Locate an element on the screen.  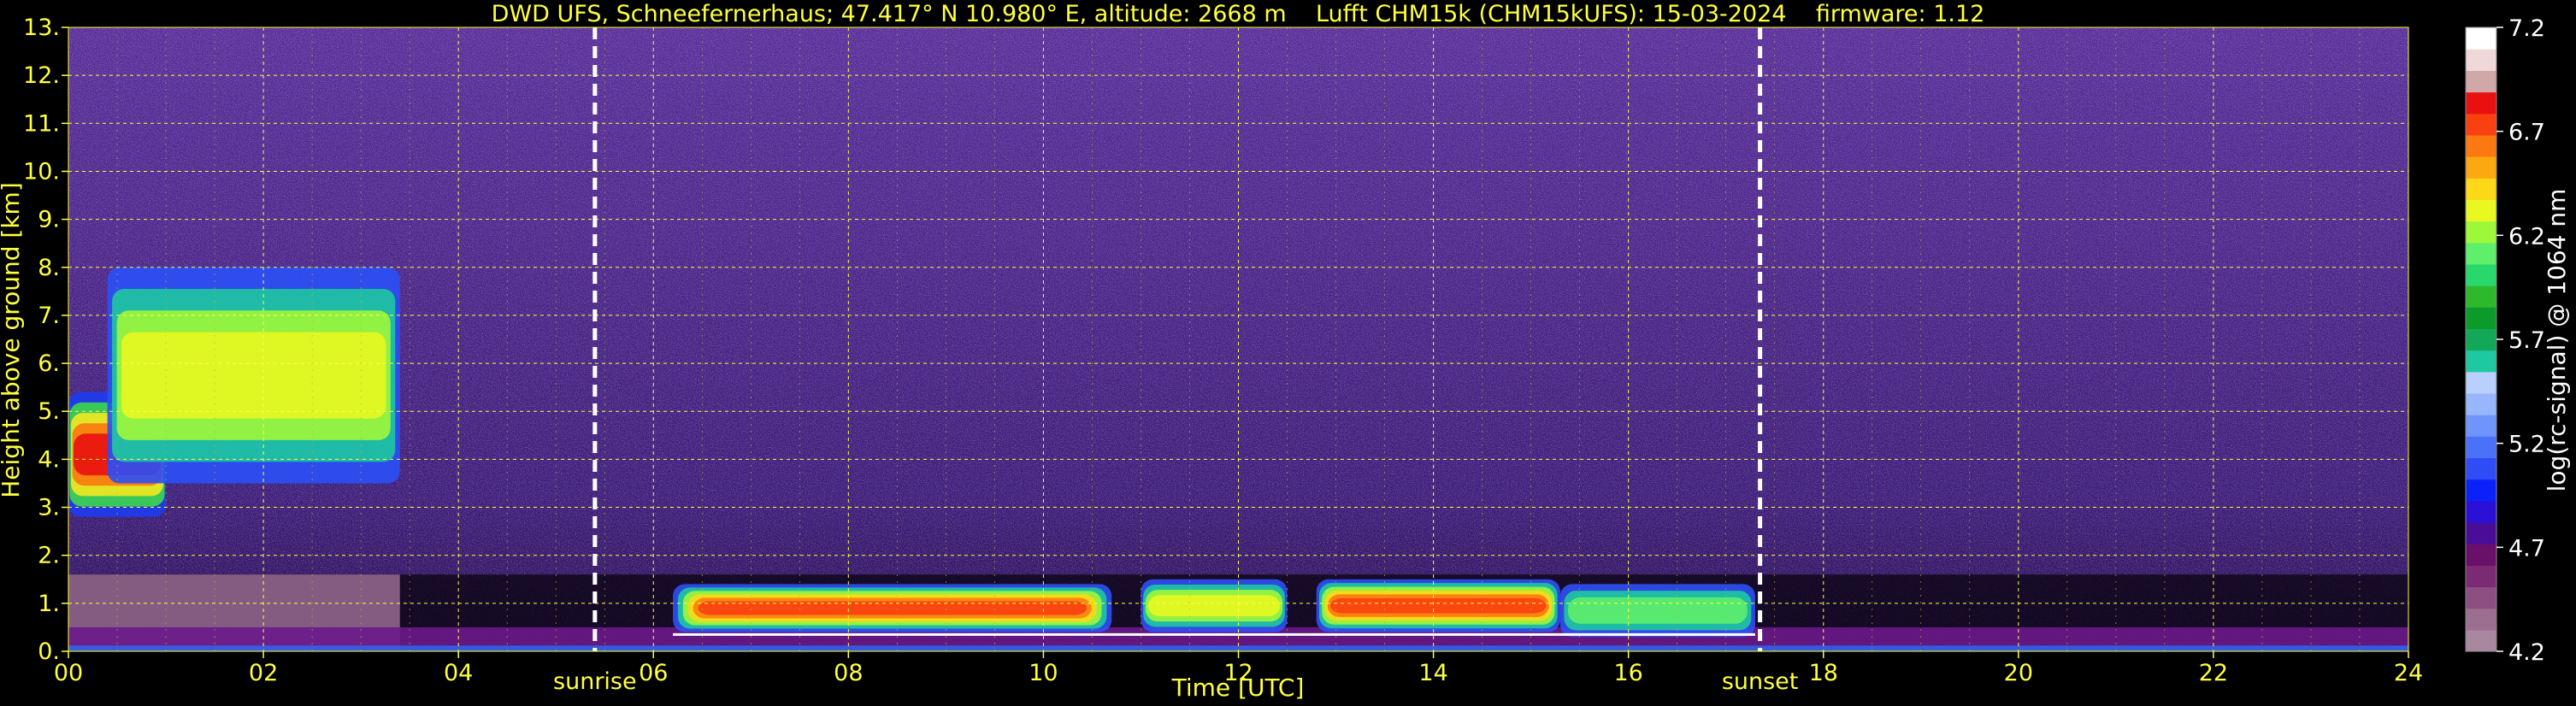
y-tick-label: 12. is located at coordinates (41, 75).